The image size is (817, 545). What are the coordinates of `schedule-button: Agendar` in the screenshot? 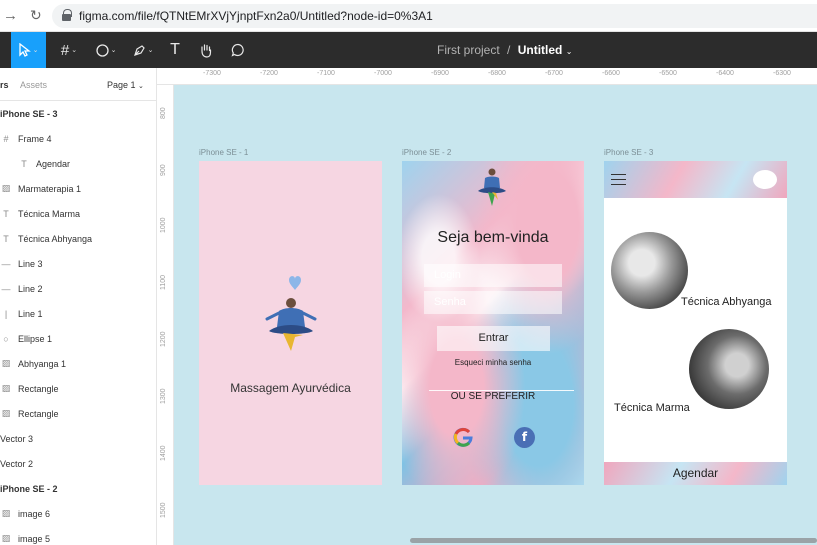 It's located at (695, 473).